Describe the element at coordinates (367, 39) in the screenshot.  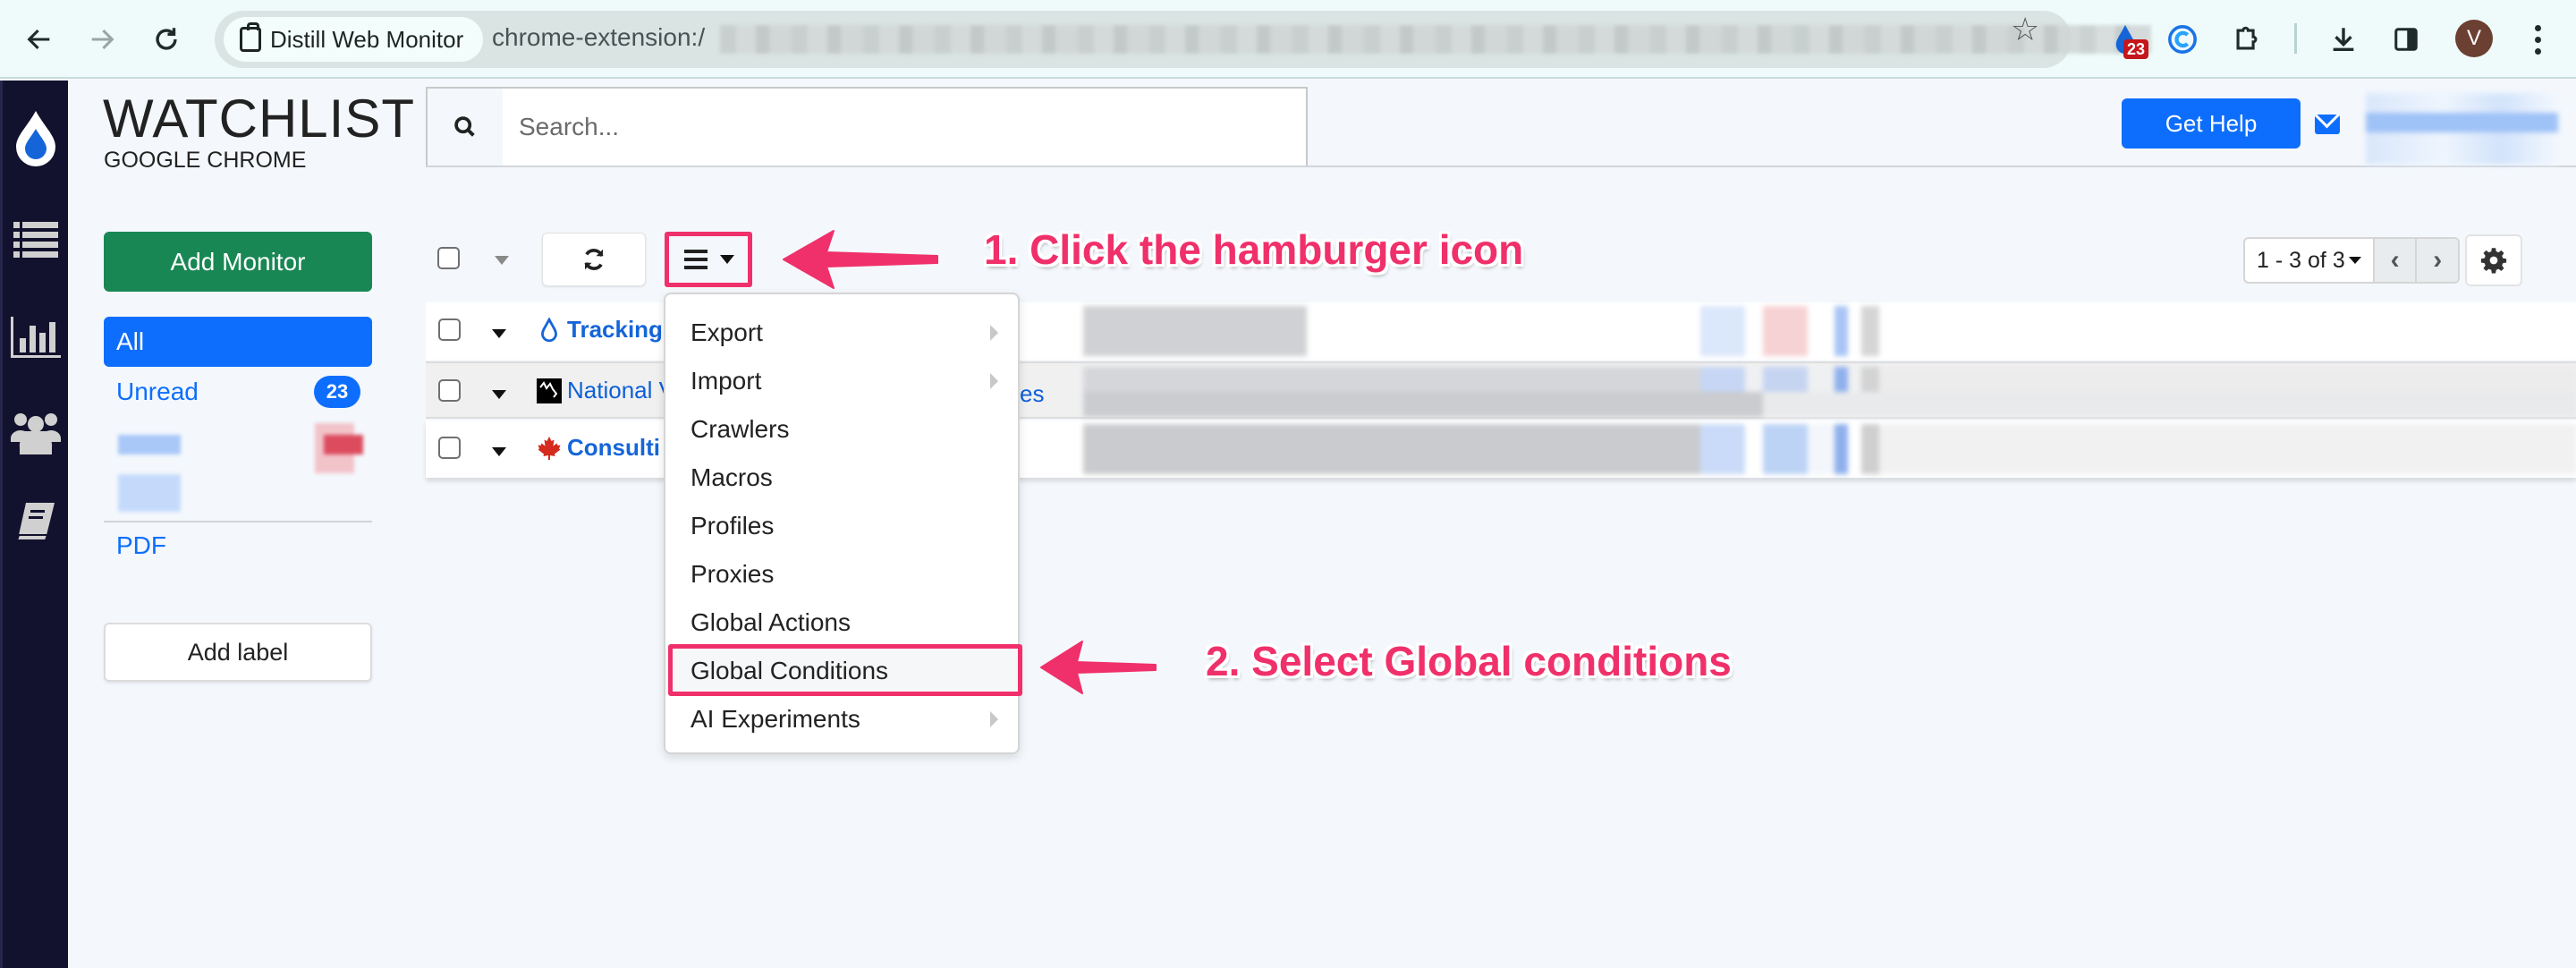
I see `site-chip-title: Distill Web Monitor` at that location.